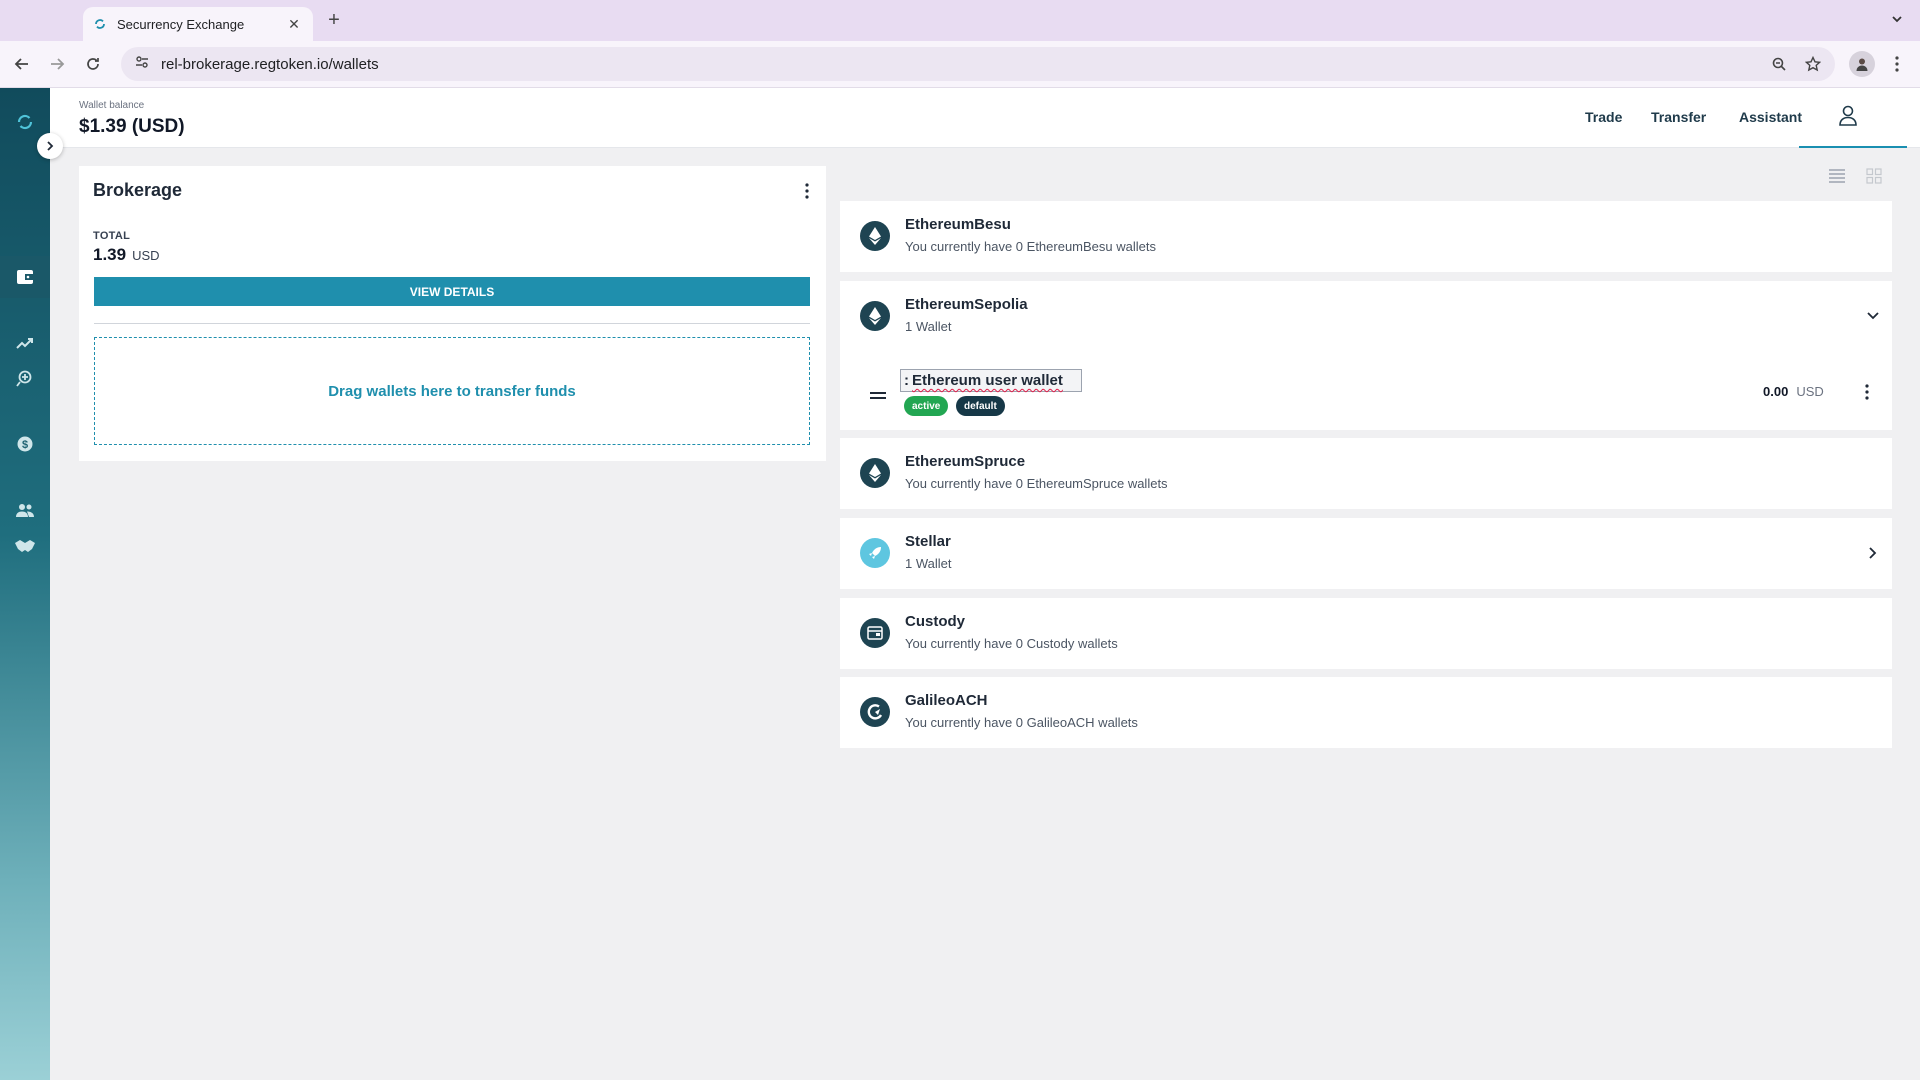  What do you see at coordinates (334, 21) in the screenshot?
I see `new-tab-button: +` at bounding box center [334, 21].